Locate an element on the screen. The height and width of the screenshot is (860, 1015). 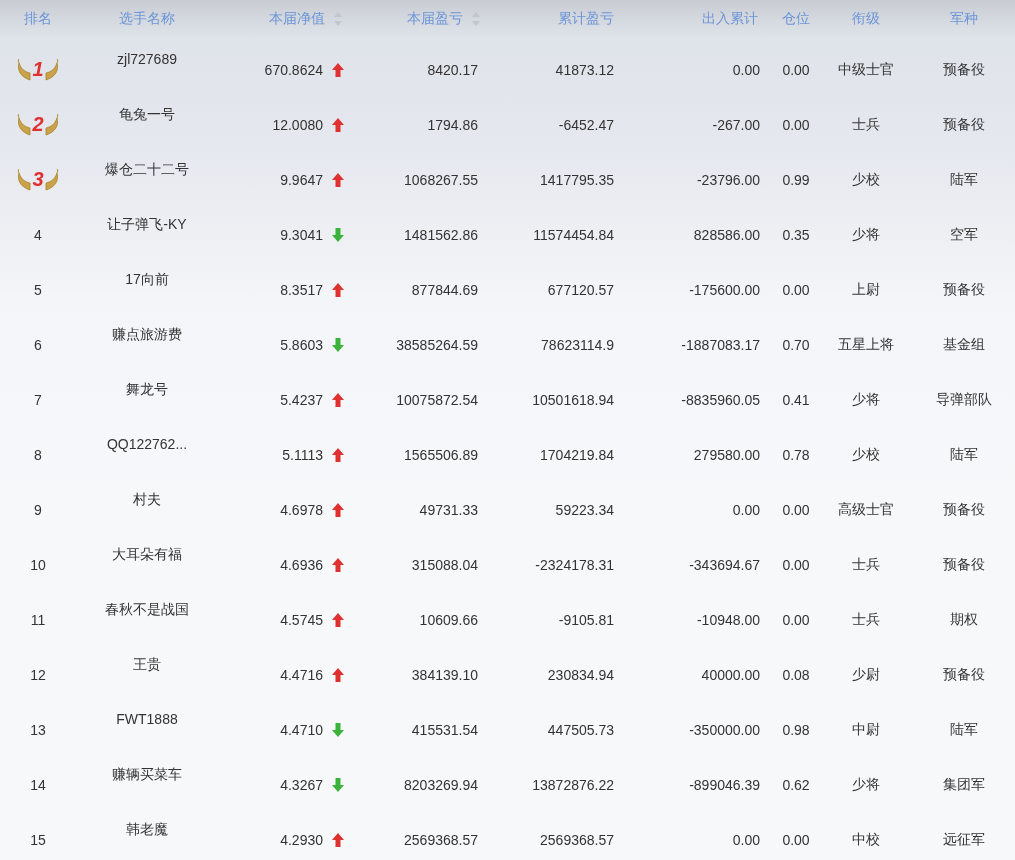
player-name: 韩老魔 is located at coordinates (147, 830).